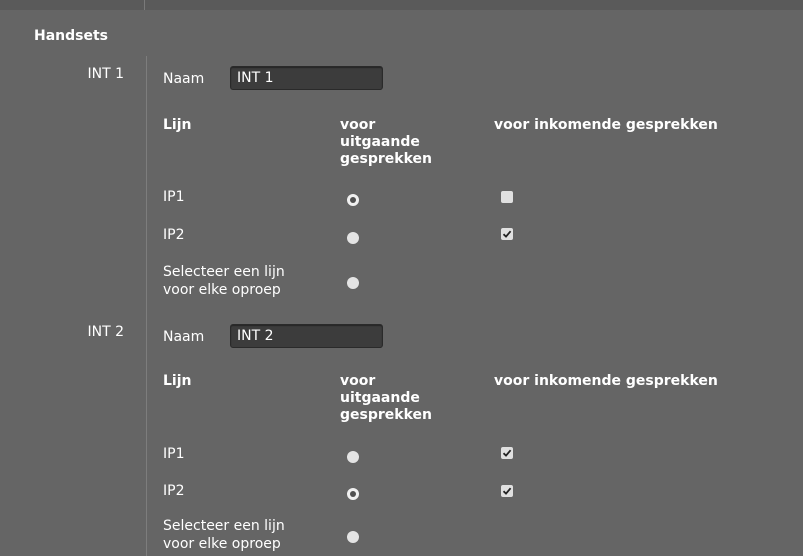 The height and width of the screenshot is (556, 803). I want to click on incoming-checkbox-ip2-int1, so click(507, 234).